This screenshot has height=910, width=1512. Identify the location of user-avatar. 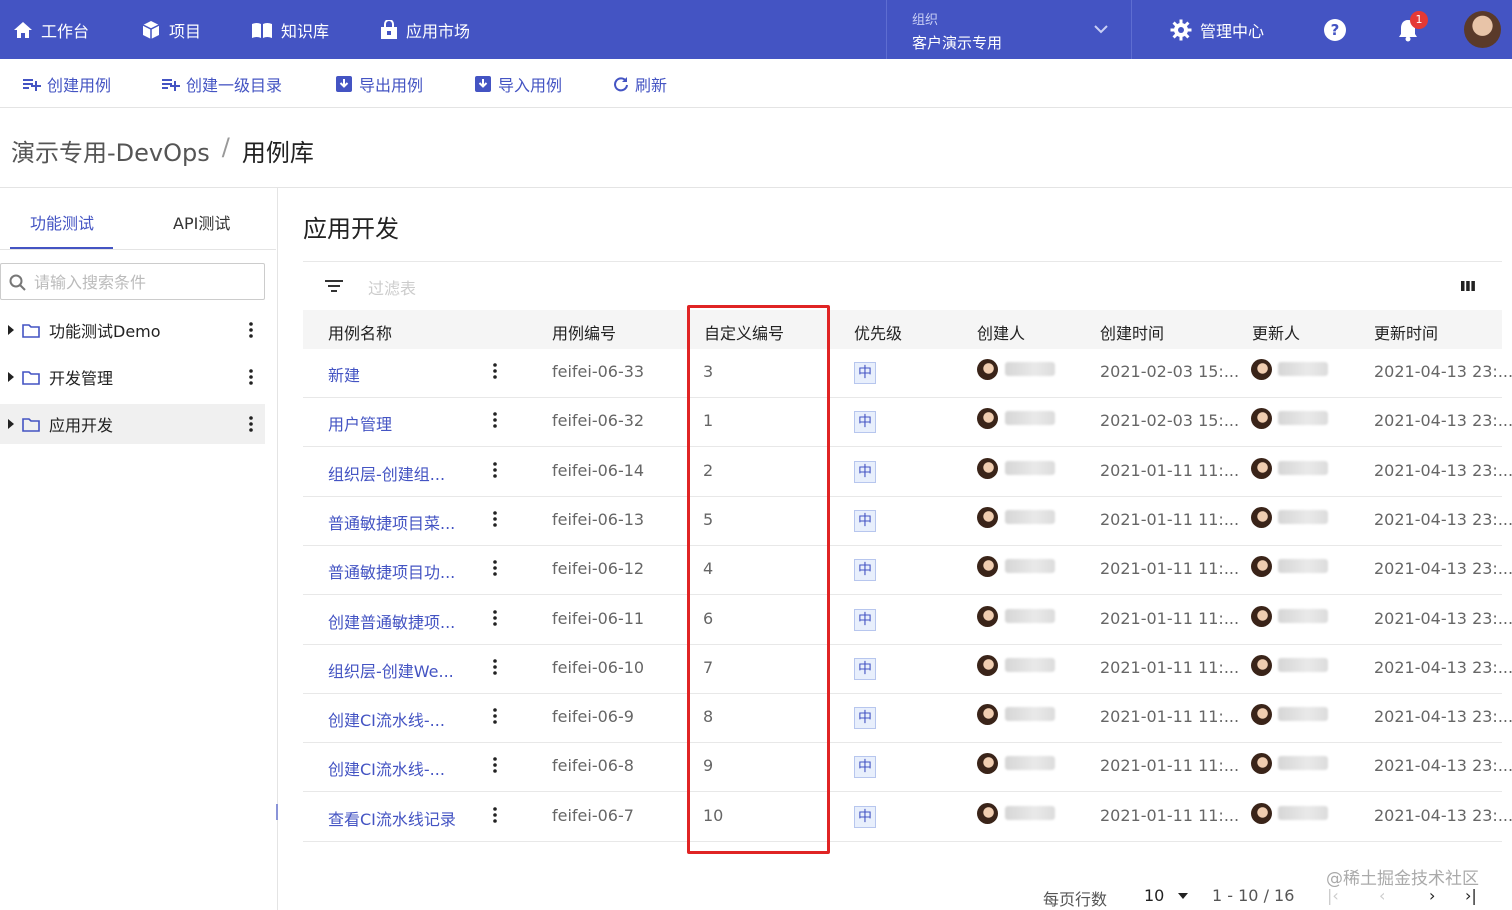
(1482, 29).